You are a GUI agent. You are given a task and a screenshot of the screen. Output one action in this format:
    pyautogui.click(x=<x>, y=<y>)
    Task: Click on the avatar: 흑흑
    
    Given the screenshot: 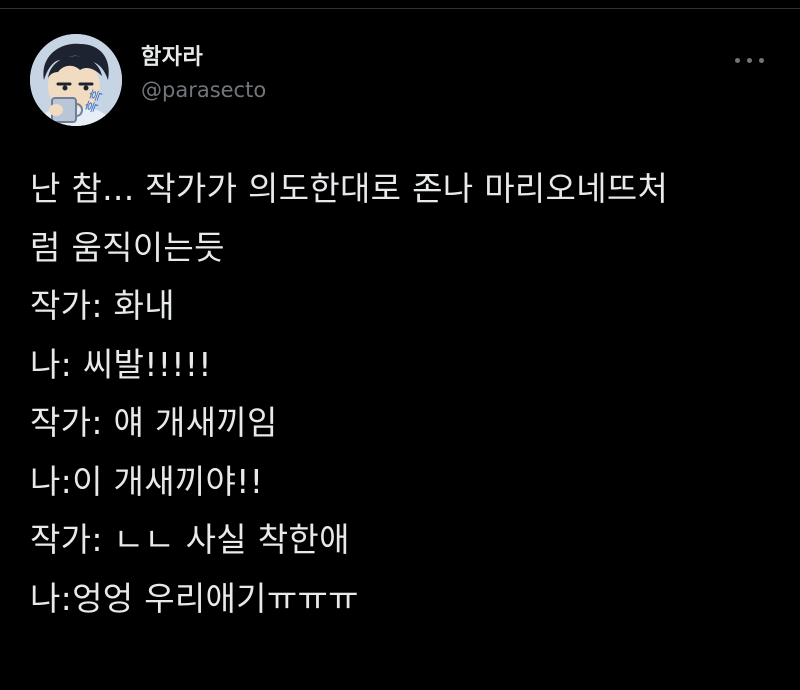 What is the action you would take?
    pyautogui.click(x=76, y=80)
    